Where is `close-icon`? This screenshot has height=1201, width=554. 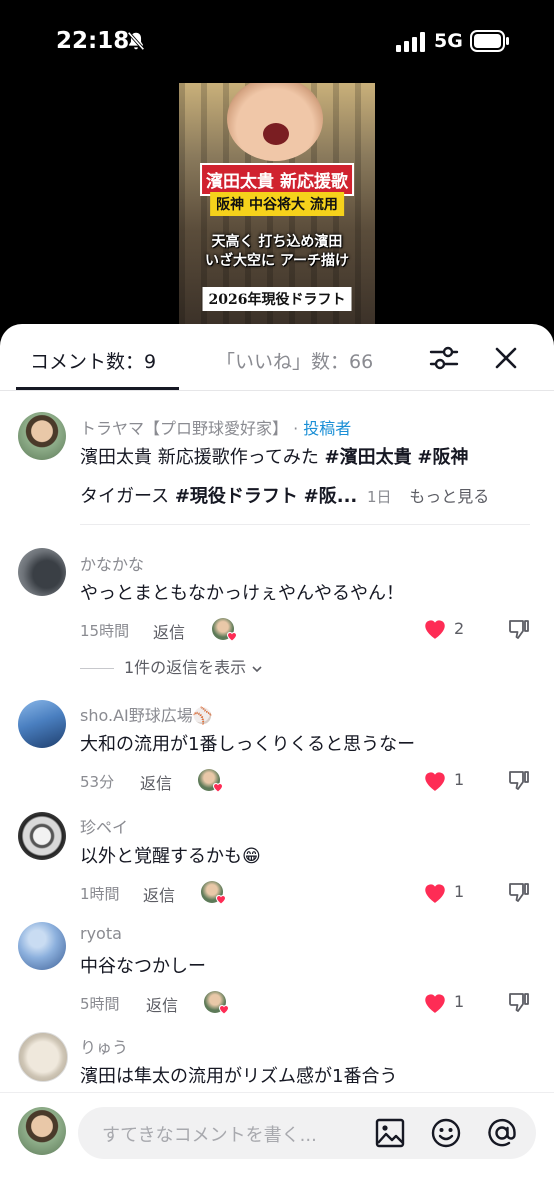
close-icon is located at coordinates (506, 358).